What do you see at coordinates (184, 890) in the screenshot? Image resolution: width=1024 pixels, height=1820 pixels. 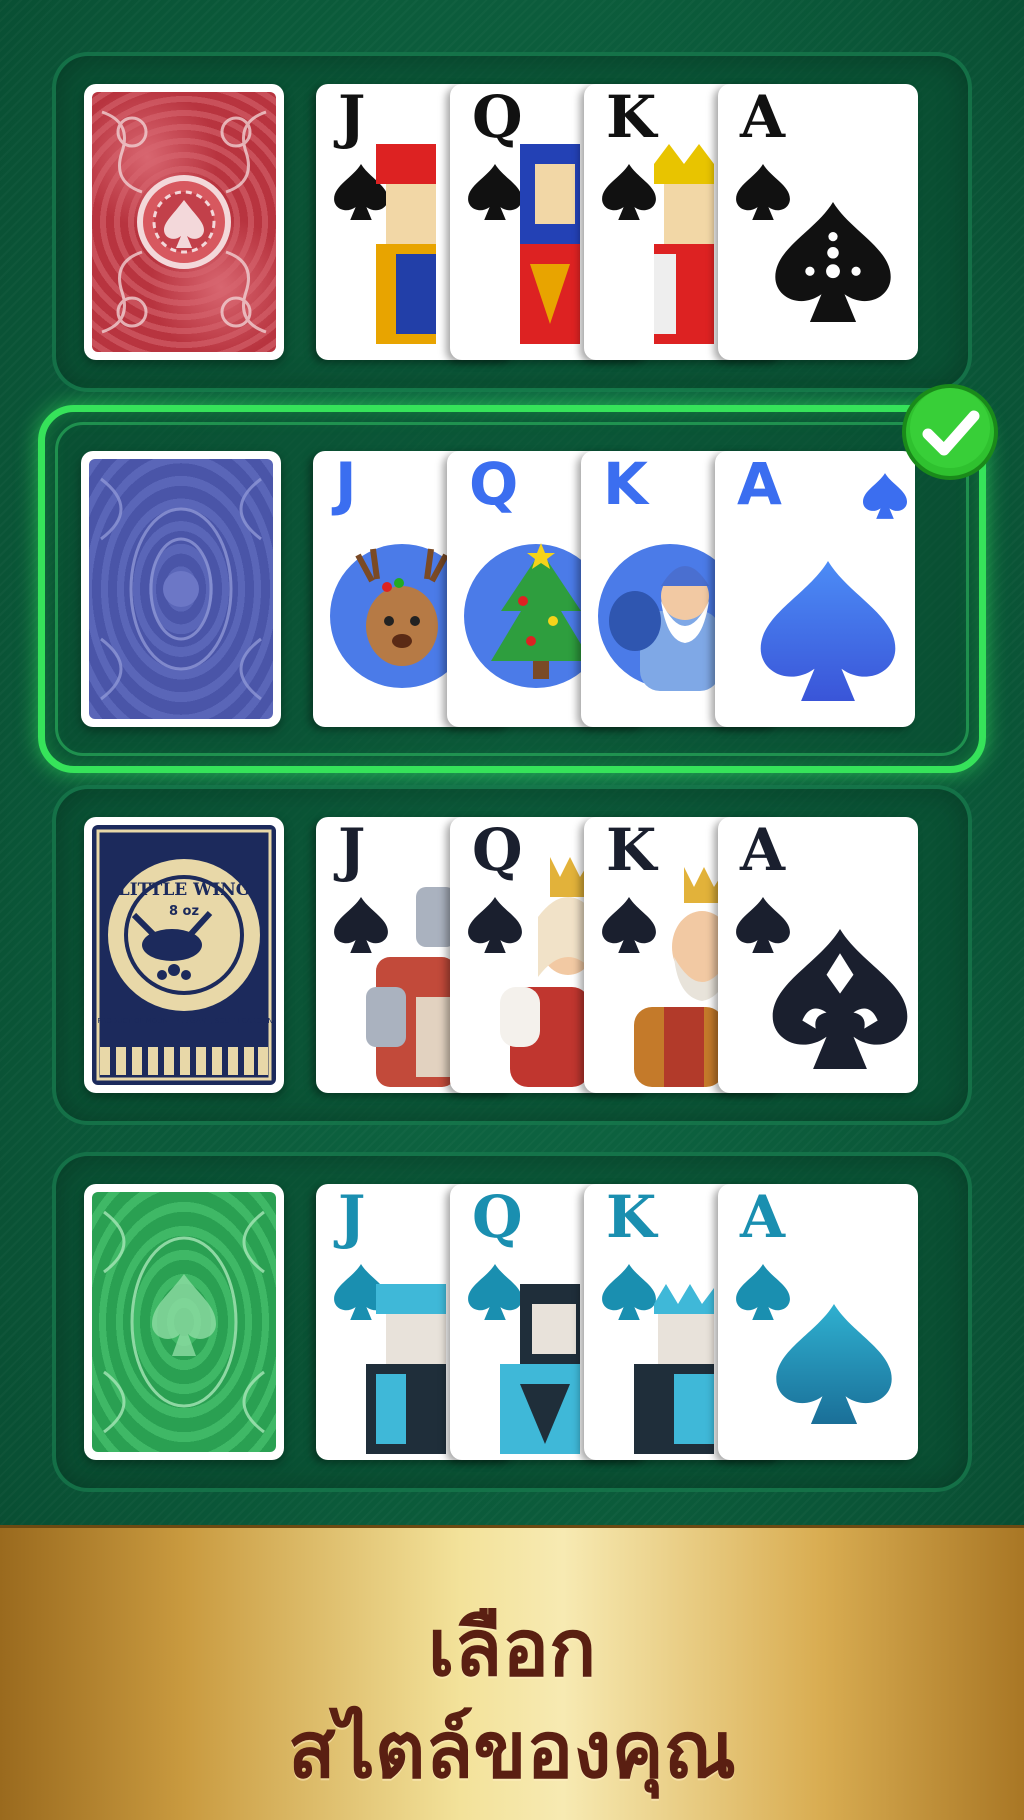 I see `back-title: LITTLE WING` at bounding box center [184, 890].